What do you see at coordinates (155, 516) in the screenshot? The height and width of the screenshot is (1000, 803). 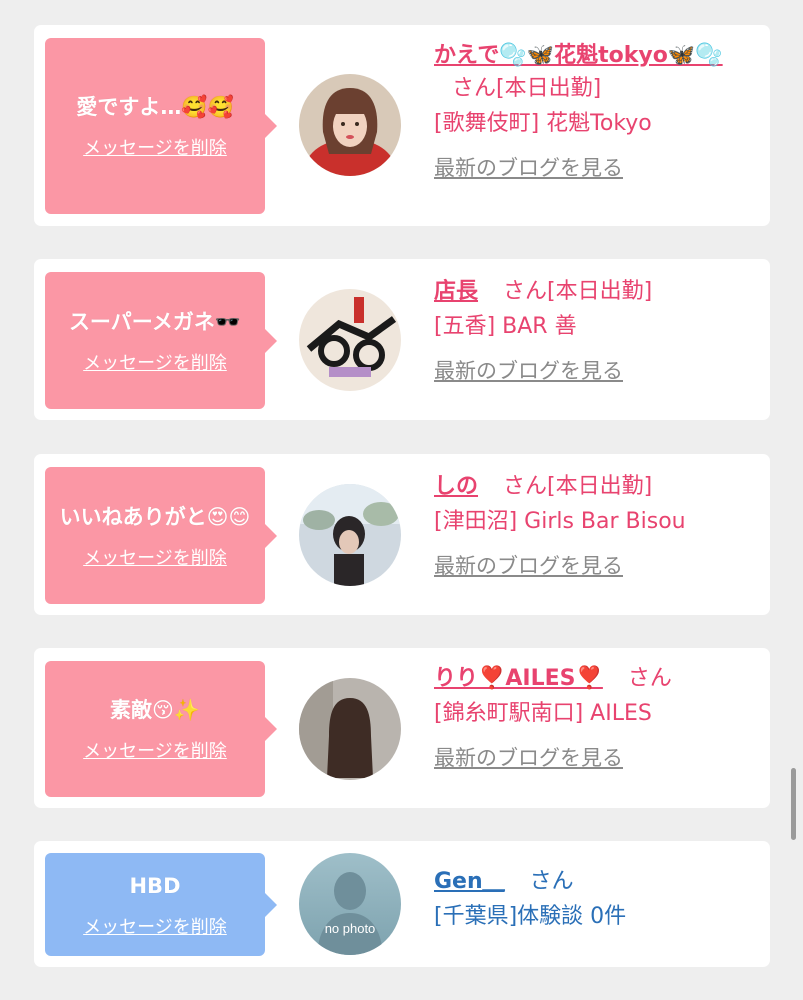 I see `message-text: いいねありがと😍😊` at bounding box center [155, 516].